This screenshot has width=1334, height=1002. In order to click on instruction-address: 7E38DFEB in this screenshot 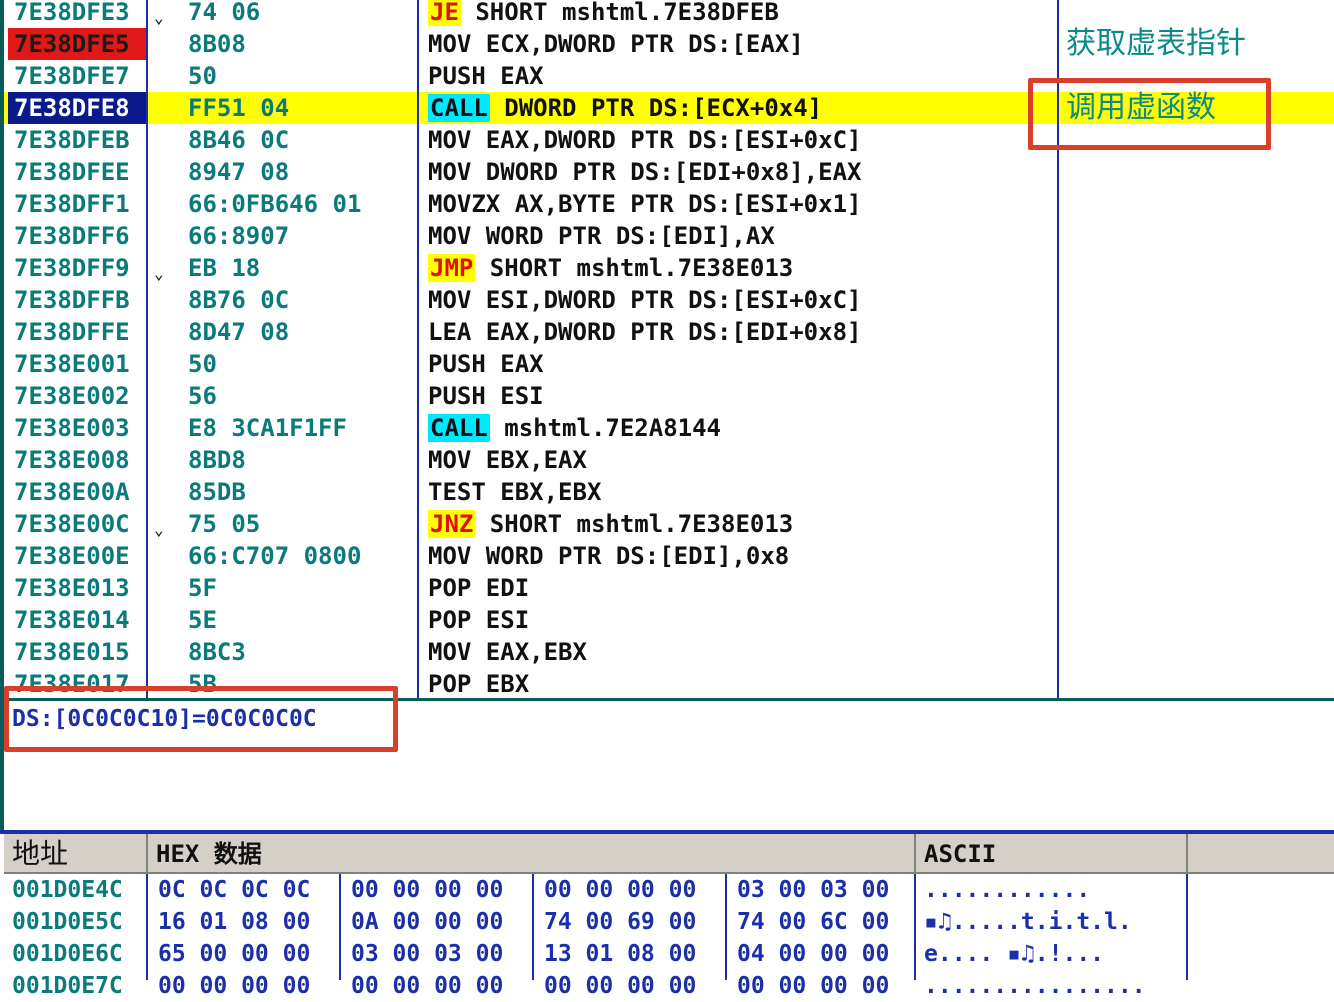, I will do `click(79, 140)`.